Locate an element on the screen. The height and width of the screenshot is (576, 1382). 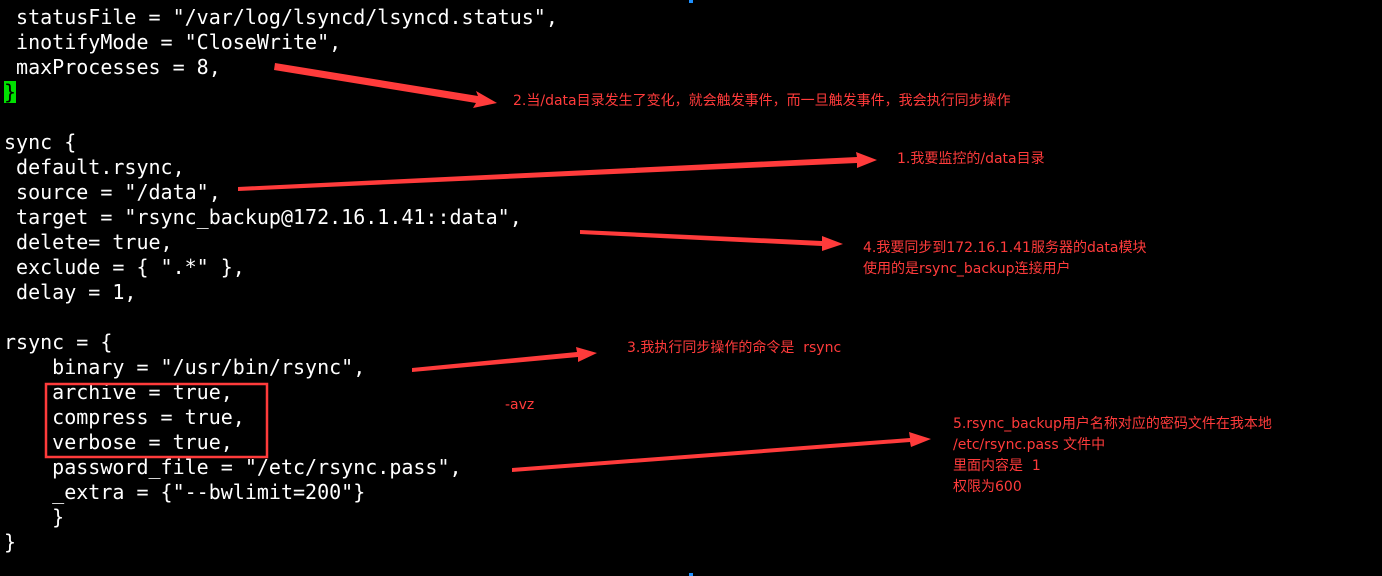
selection-handle-top is located at coordinates (691, 1).